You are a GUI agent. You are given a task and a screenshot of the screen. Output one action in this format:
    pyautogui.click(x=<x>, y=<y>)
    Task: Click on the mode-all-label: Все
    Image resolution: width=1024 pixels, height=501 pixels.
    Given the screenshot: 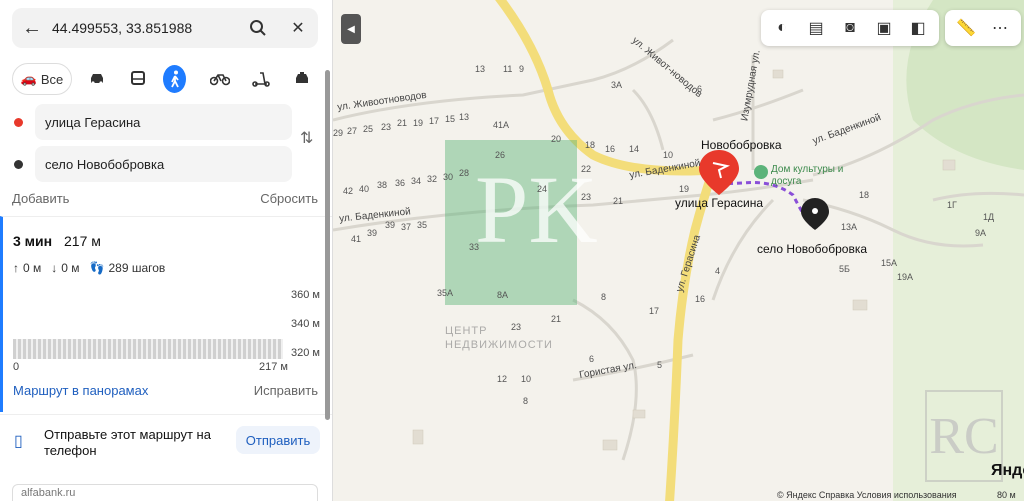 What is the action you would take?
    pyautogui.click(x=52, y=79)
    